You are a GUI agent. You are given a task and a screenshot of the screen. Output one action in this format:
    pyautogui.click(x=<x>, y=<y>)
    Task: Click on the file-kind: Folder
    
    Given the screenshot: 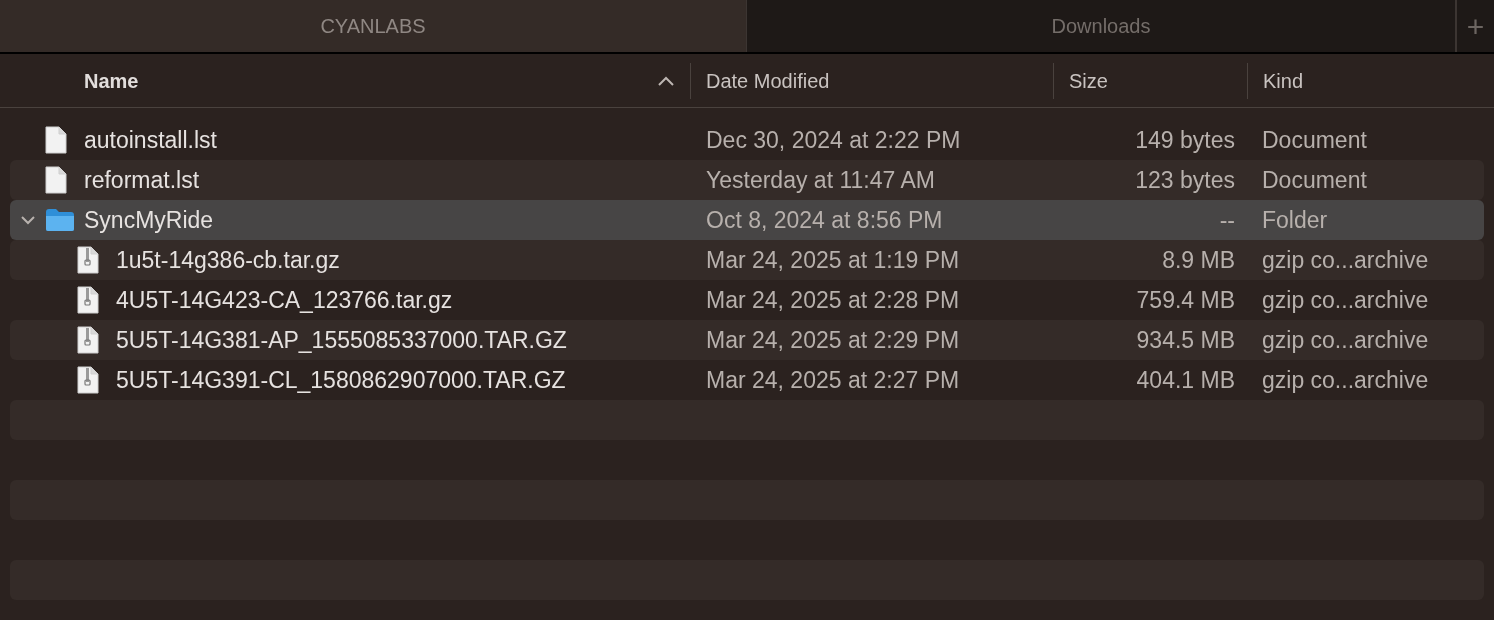 What is the action you would take?
    pyautogui.click(x=1294, y=220)
    